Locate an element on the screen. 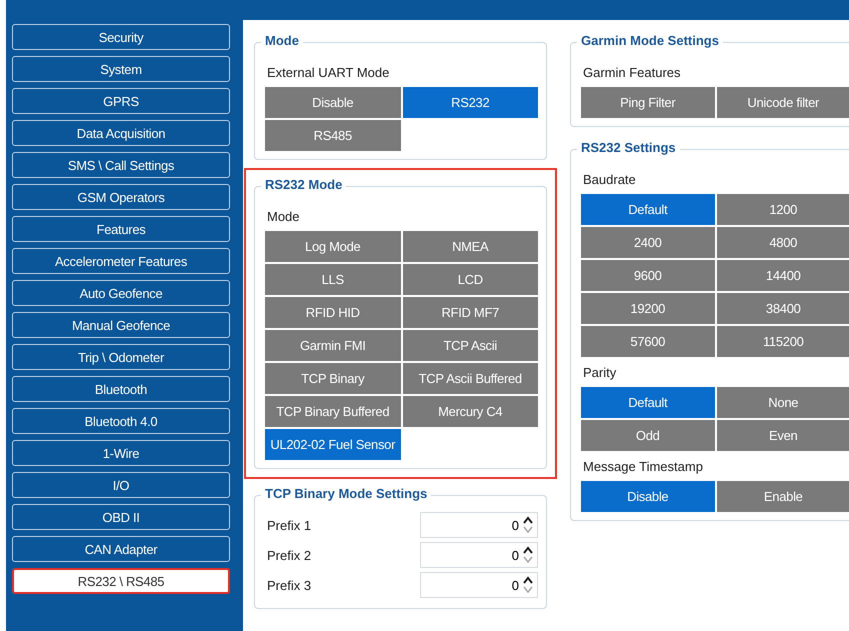 The height and width of the screenshot is (631, 849). sidebar-item: I/O is located at coordinates (121, 485).